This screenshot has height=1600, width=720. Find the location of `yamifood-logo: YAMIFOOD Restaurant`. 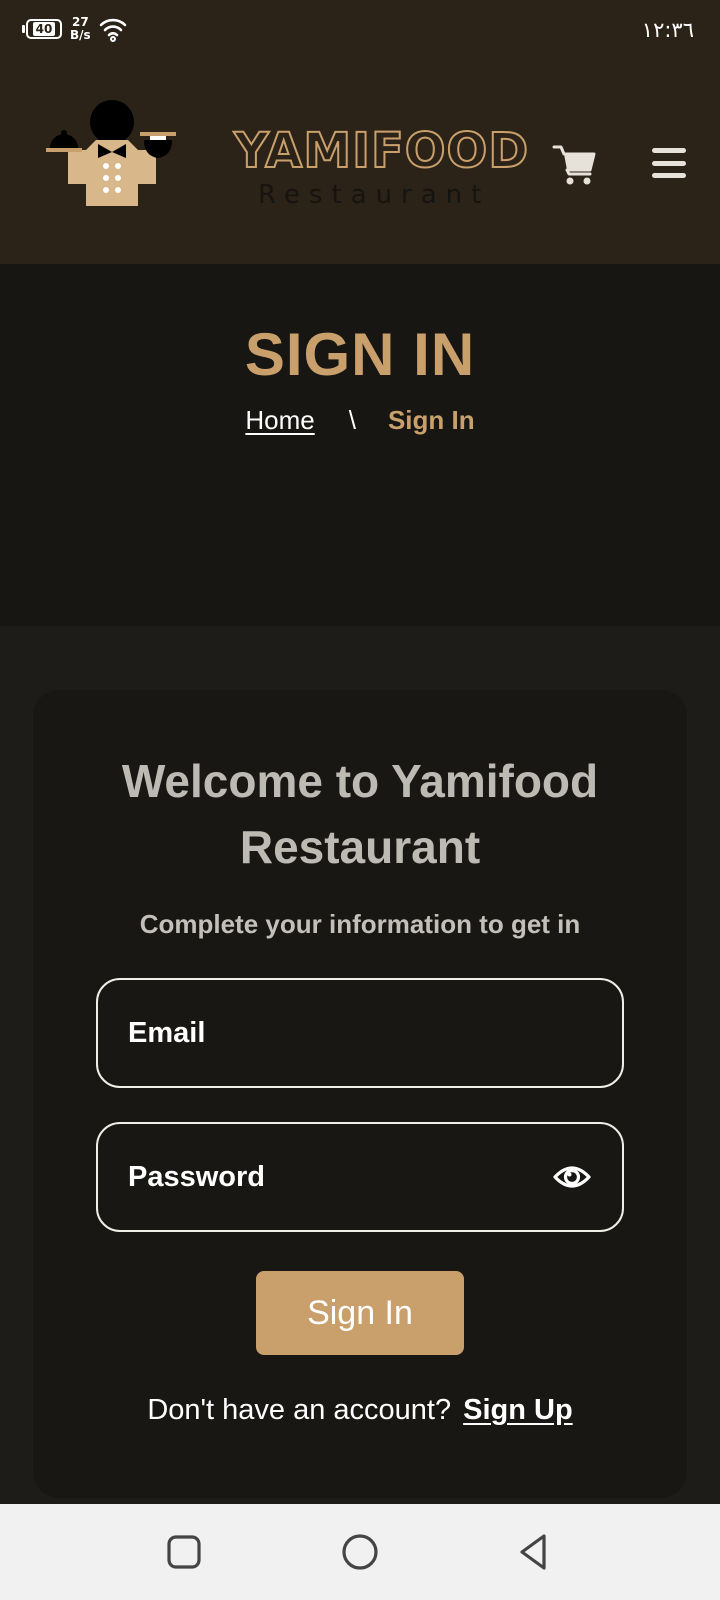

yamifood-logo: YAMIFOOD Restaurant is located at coordinates (287, 157).